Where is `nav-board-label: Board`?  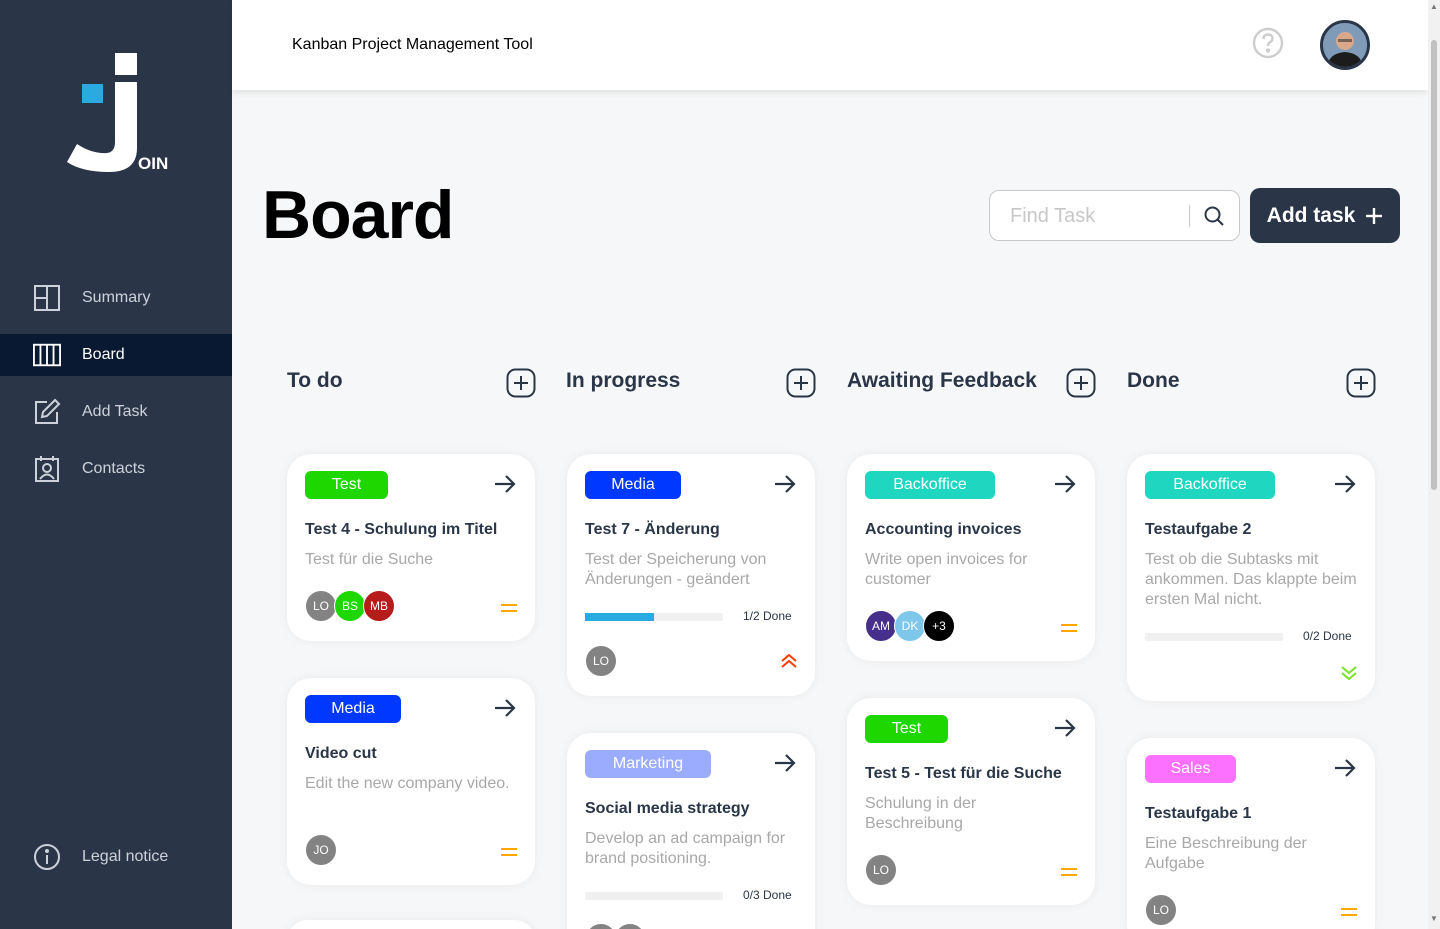
nav-board-label: Board is located at coordinates (103, 354).